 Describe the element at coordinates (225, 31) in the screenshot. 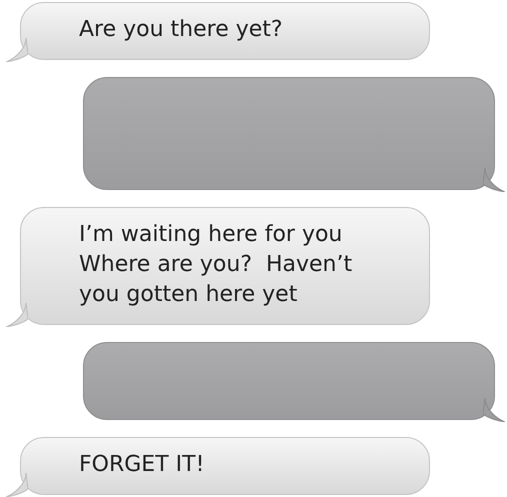

I see `message-bubble: Are you there yet?` at that location.